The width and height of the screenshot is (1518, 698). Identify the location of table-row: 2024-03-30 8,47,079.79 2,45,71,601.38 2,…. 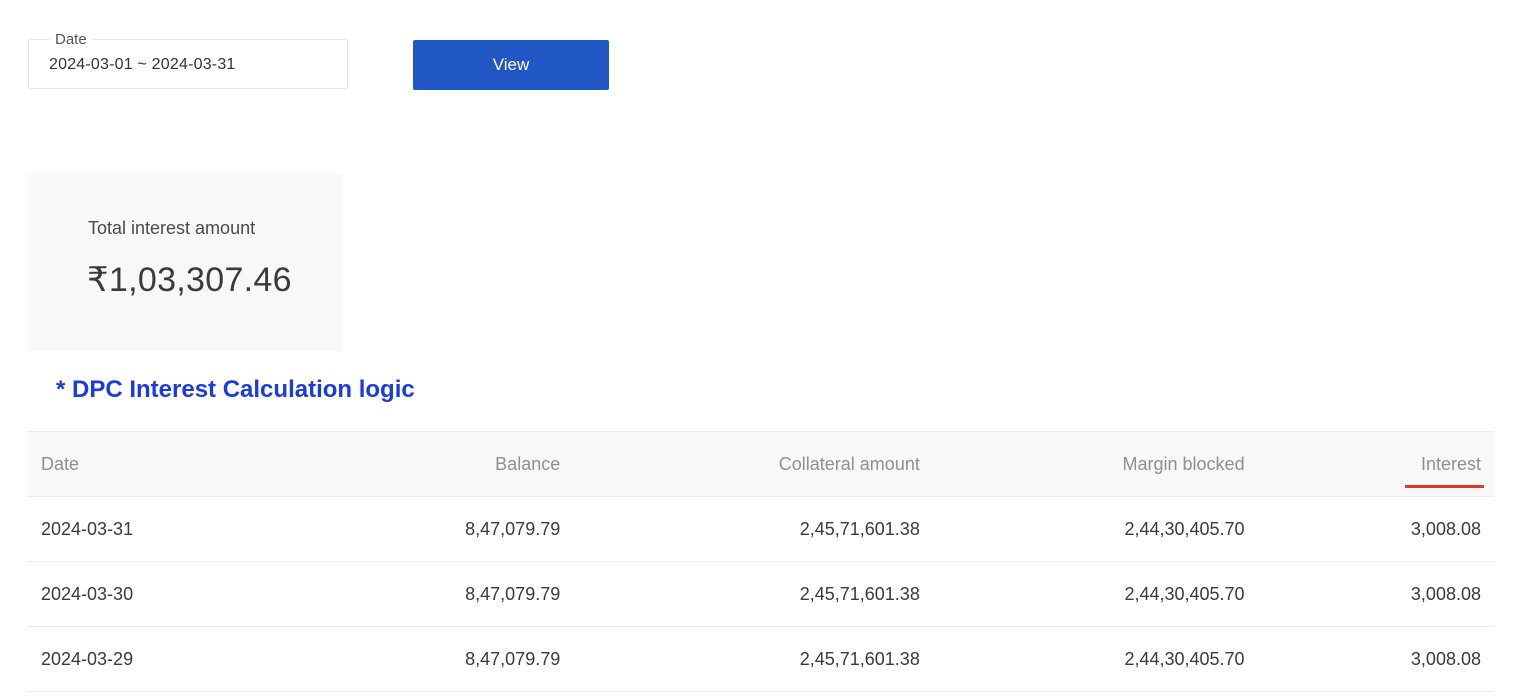
(761, 594).